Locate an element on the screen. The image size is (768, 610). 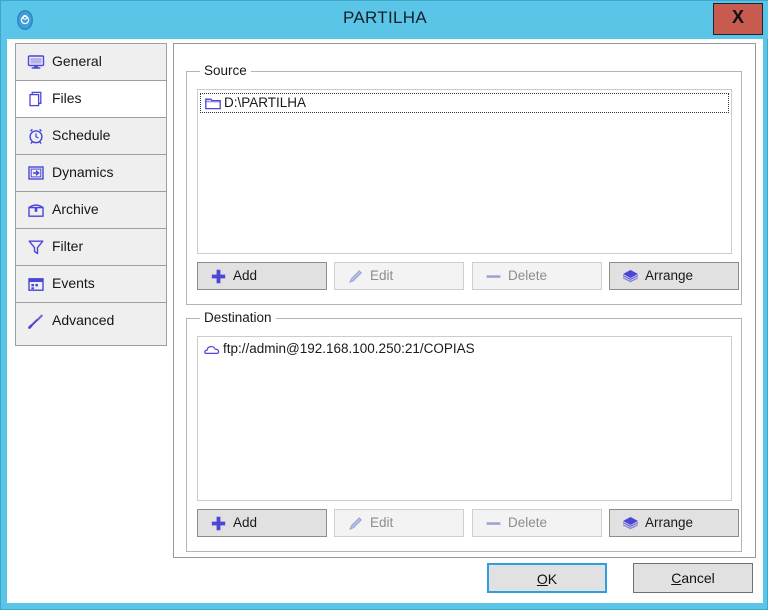
source-button-row: Add Edit Delete Arrange is located at coordinates (468, 276).